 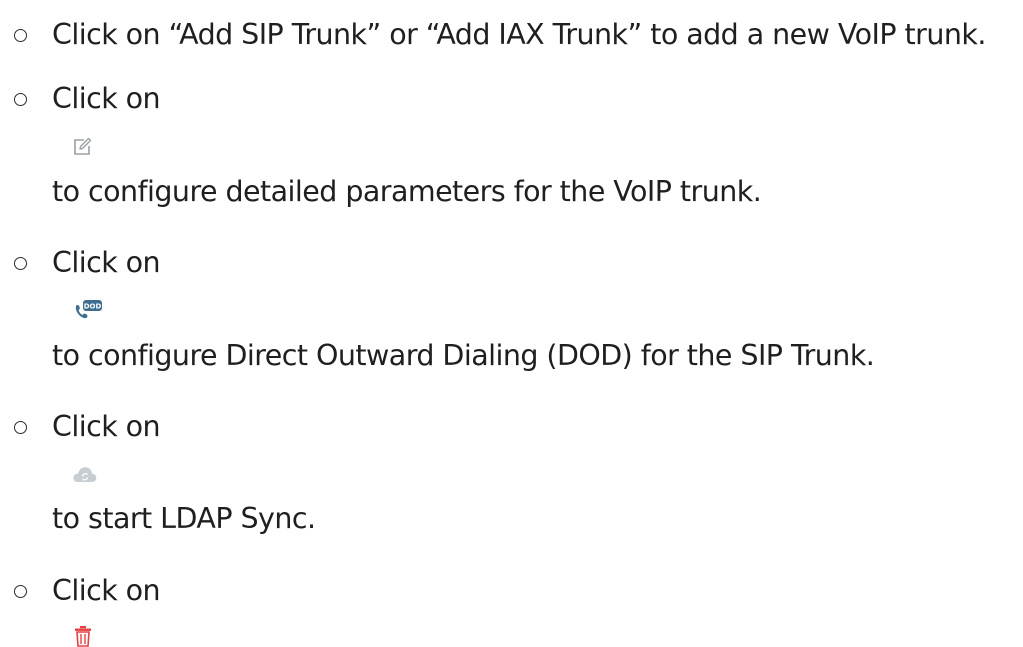 I want to click on dod-icon-label: DOD, so click(x=93, y=307).